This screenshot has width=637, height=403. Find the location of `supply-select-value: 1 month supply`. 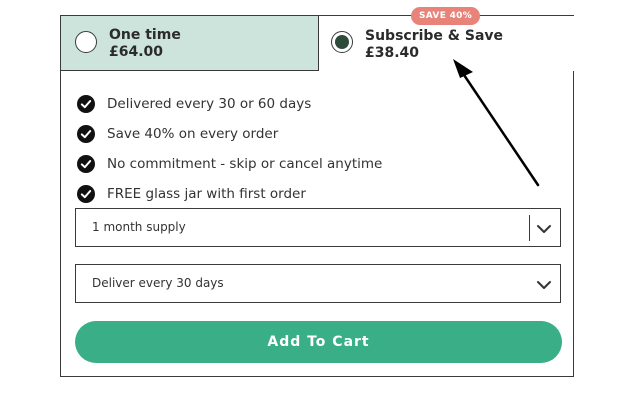

supply-select-value: 1 month supply is located at coordinates (139, 227).